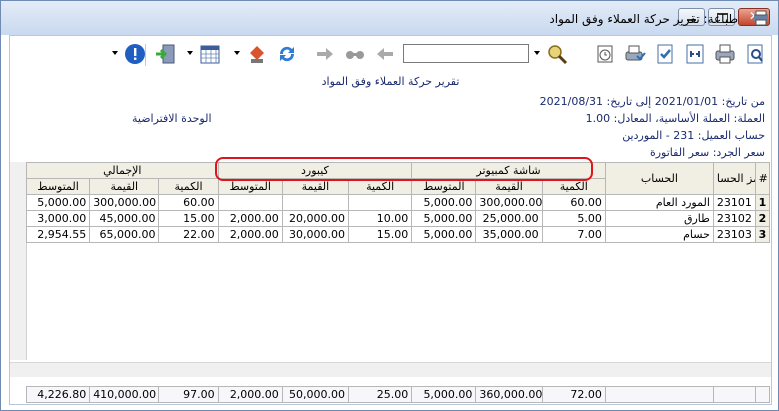  Describe the element at coordinates (761, 18) in the screenshot. I see `app-icon` at that location.